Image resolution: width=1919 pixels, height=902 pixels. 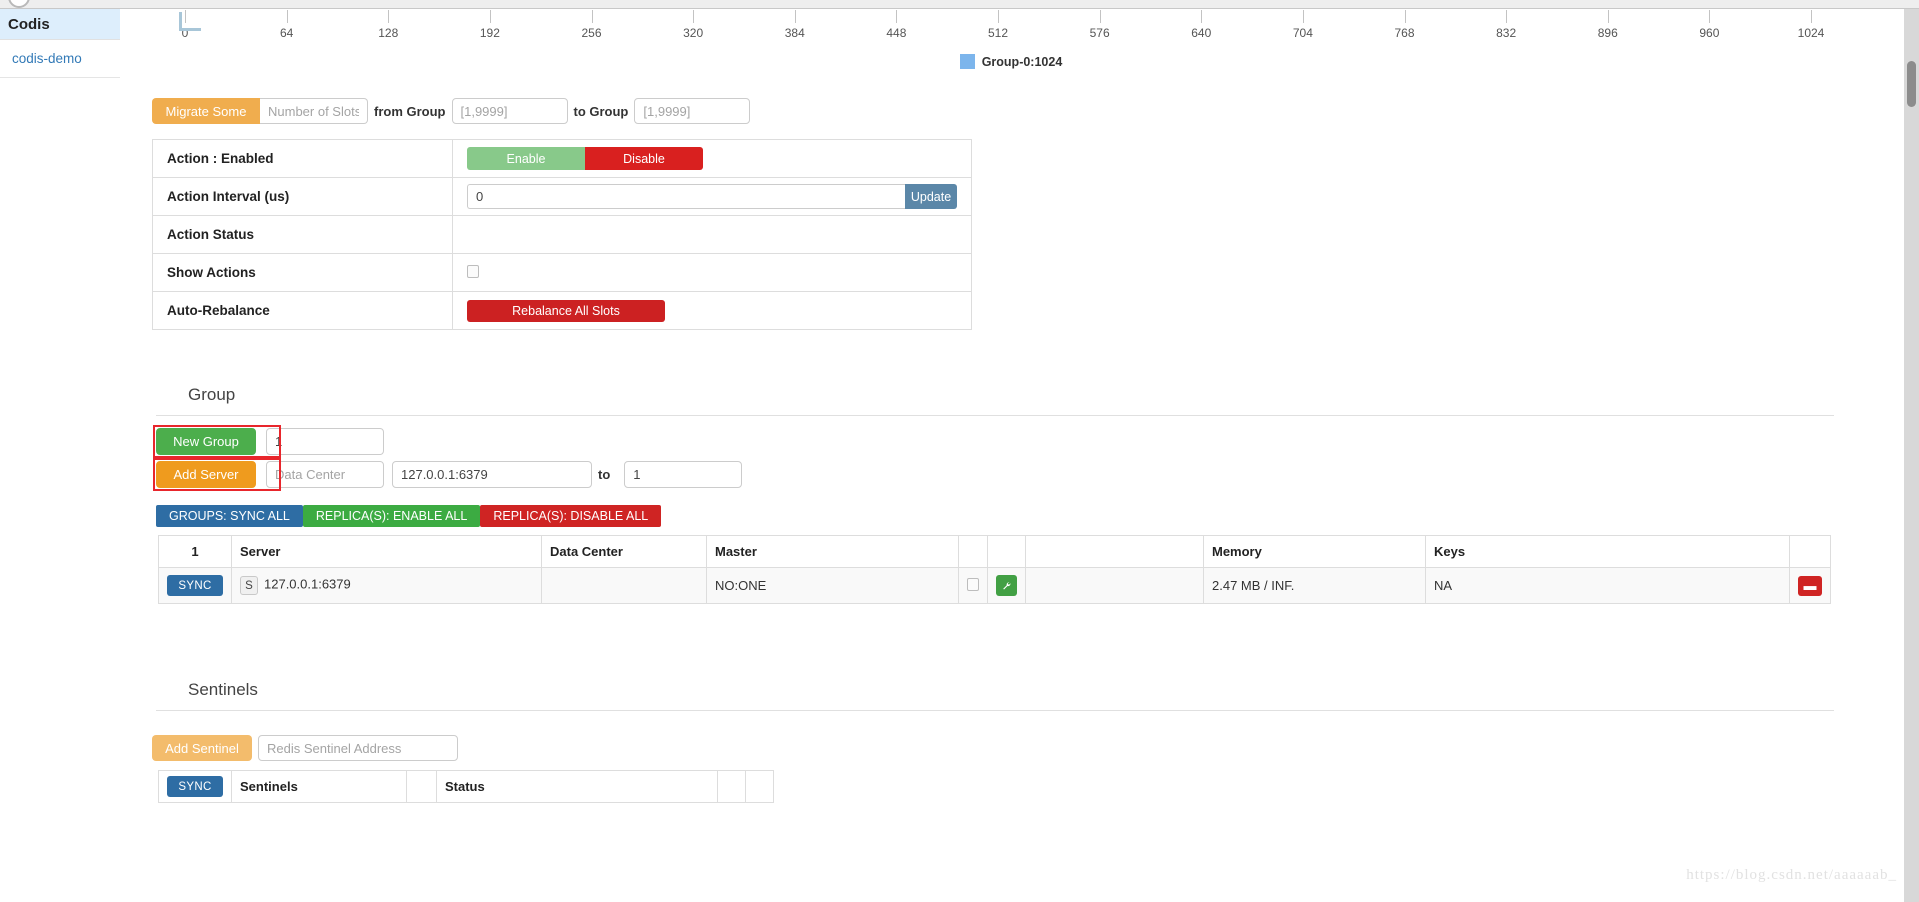 I want to click on update-button: Update, so click(x=931, y=196).